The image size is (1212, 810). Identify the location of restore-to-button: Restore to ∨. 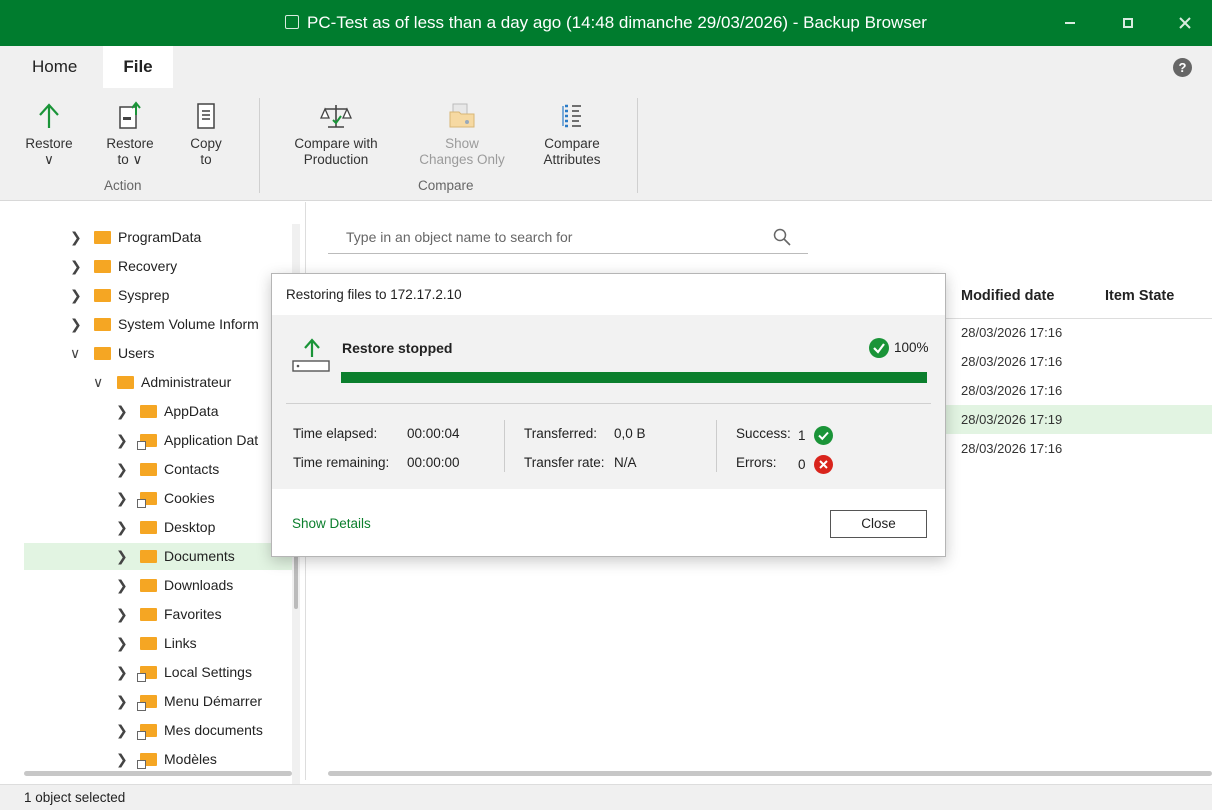
(130, 134).